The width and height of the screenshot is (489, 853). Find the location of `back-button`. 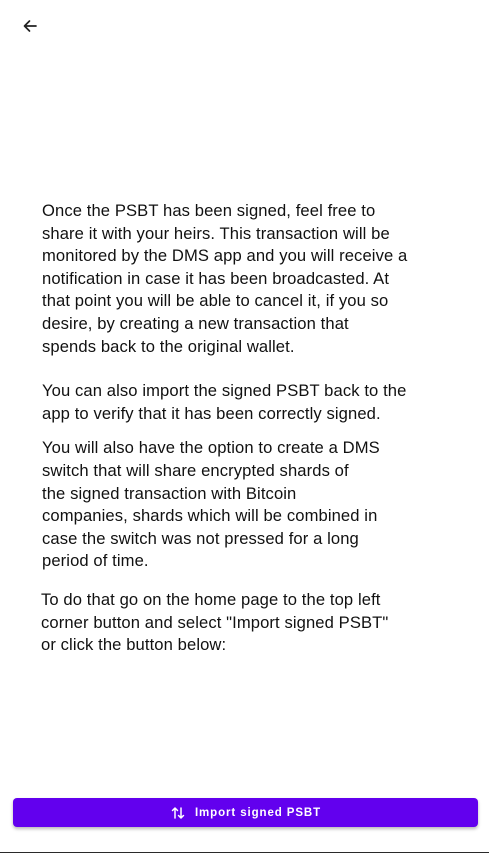

back-button is located at coordinates (30, 26).